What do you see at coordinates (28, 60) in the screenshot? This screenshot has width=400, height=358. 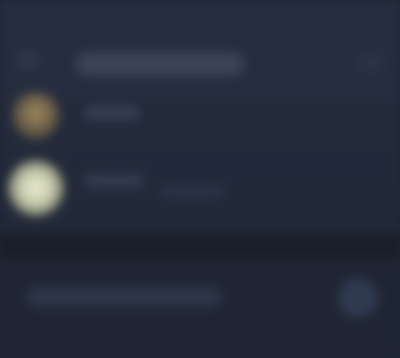 I see `back-arrow-icon` at bounding box center [28, 60].